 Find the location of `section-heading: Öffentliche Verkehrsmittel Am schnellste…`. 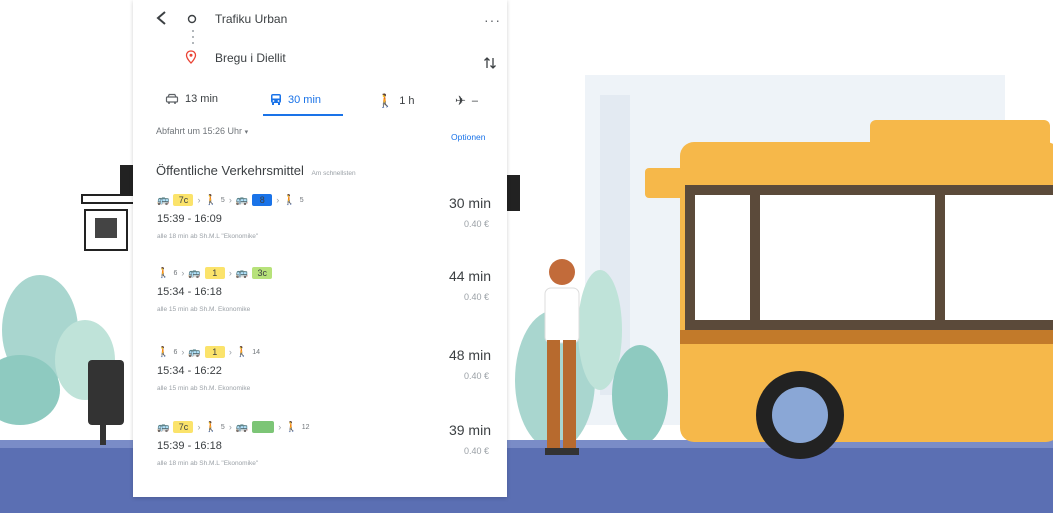

section-heading: Öffentliche Verkehrsmittel Am schnellste… is located at coordinates (256, 170).